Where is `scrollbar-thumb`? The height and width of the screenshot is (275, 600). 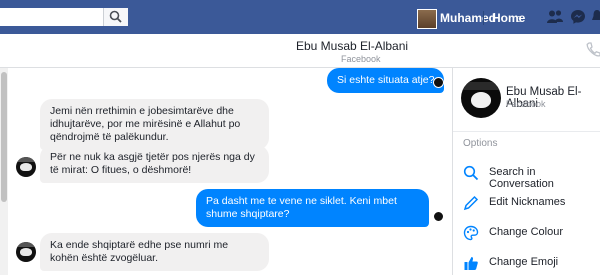 scrollbar-thumb is located at coordinates (4, 137).